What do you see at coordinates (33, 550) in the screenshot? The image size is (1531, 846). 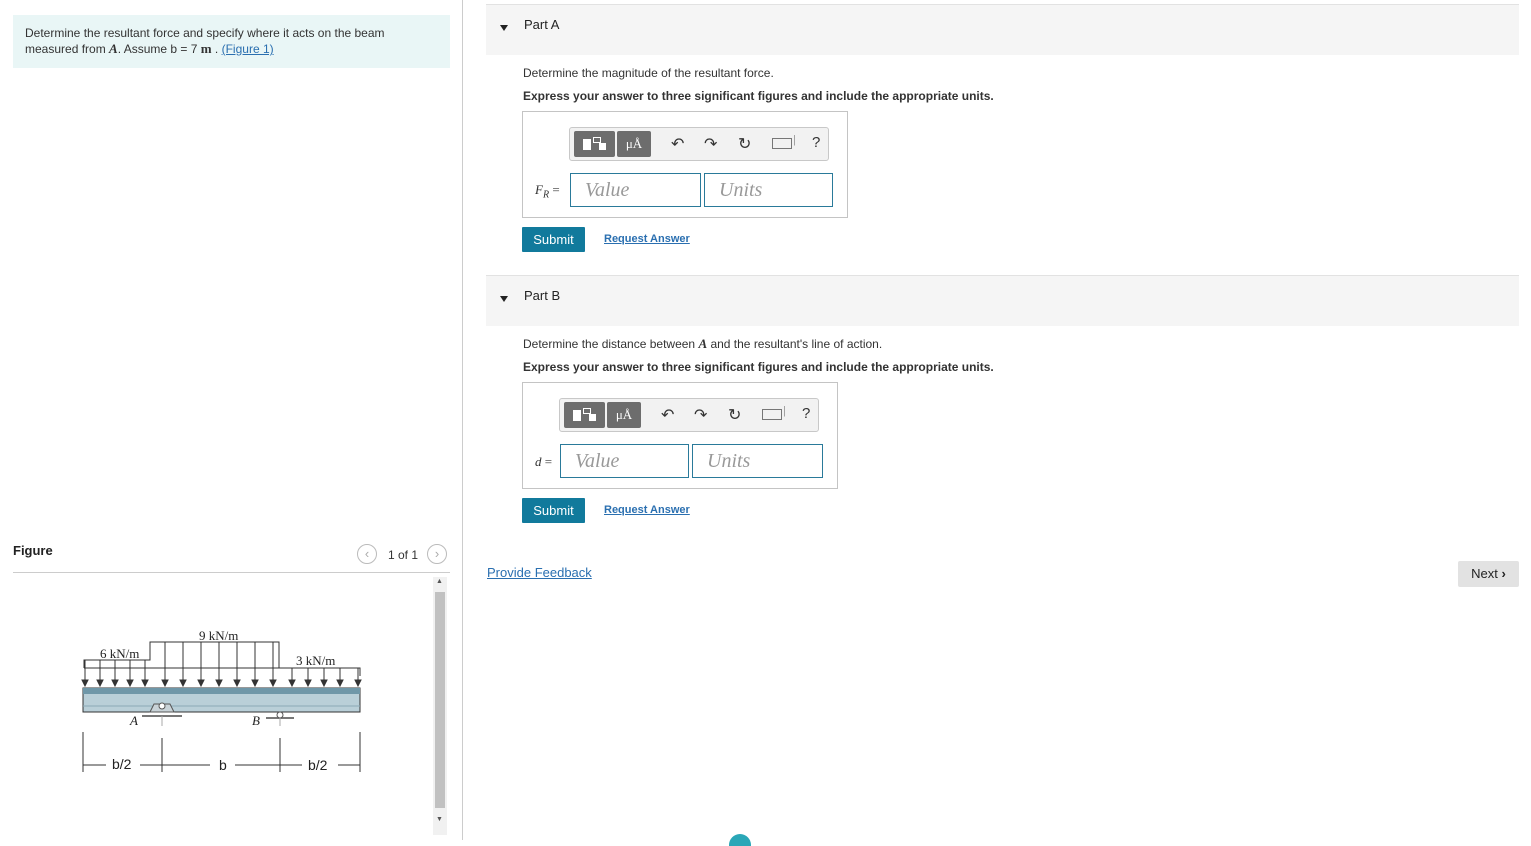 I see `figure-title: Figure` at bounding box center [33, 550].